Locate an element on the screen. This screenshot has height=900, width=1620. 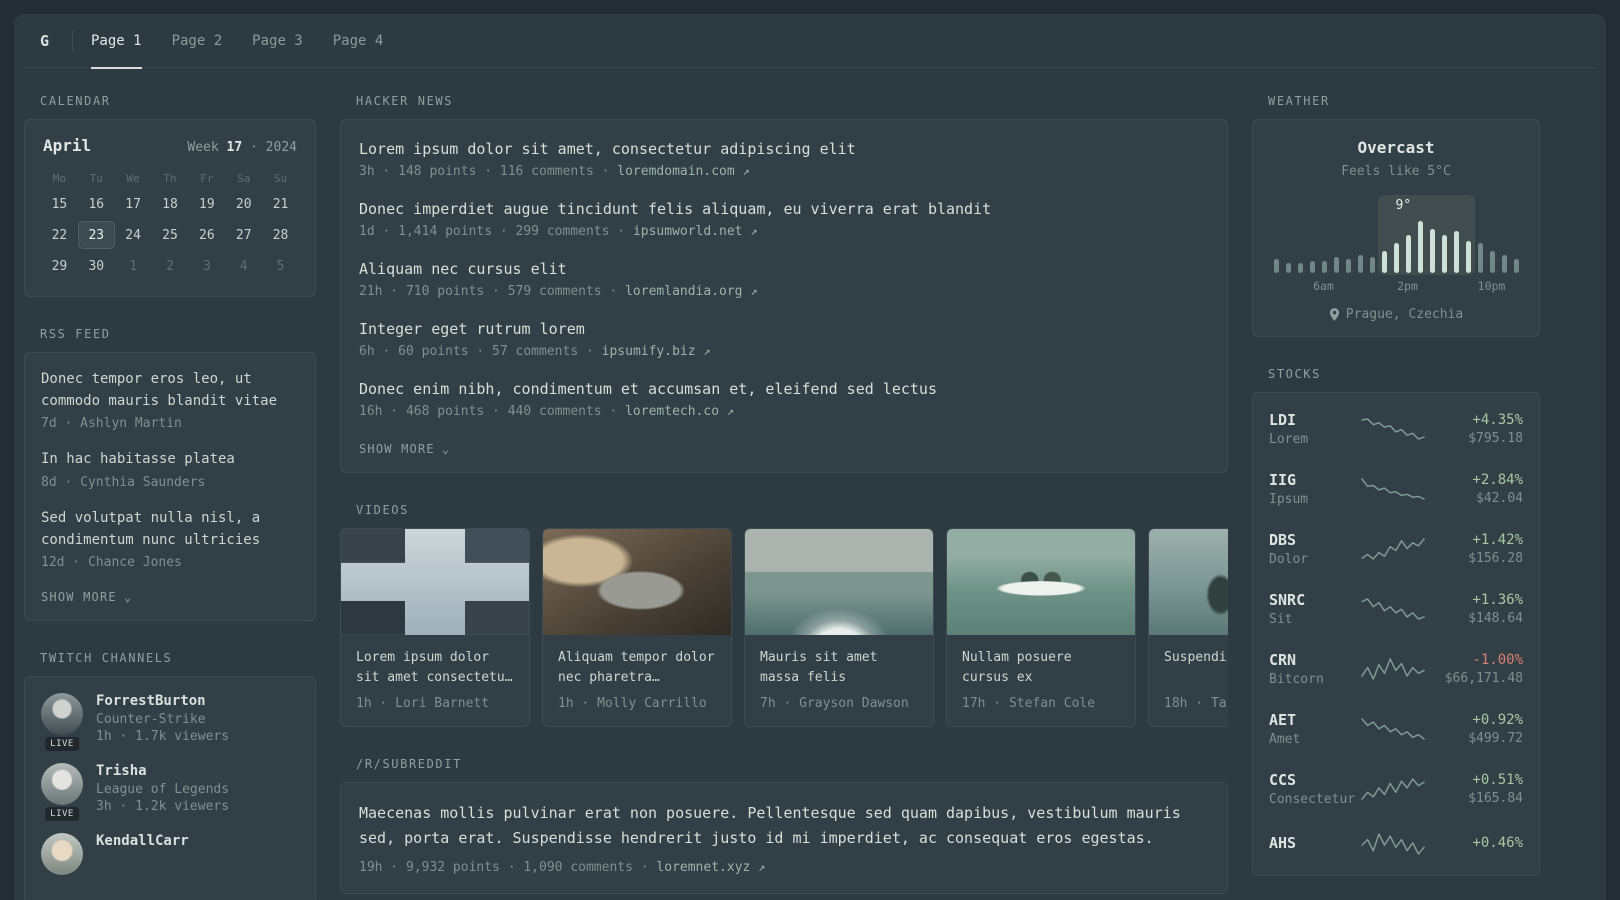
stock-price: $165.84 is located at coordinates (1495, 798).